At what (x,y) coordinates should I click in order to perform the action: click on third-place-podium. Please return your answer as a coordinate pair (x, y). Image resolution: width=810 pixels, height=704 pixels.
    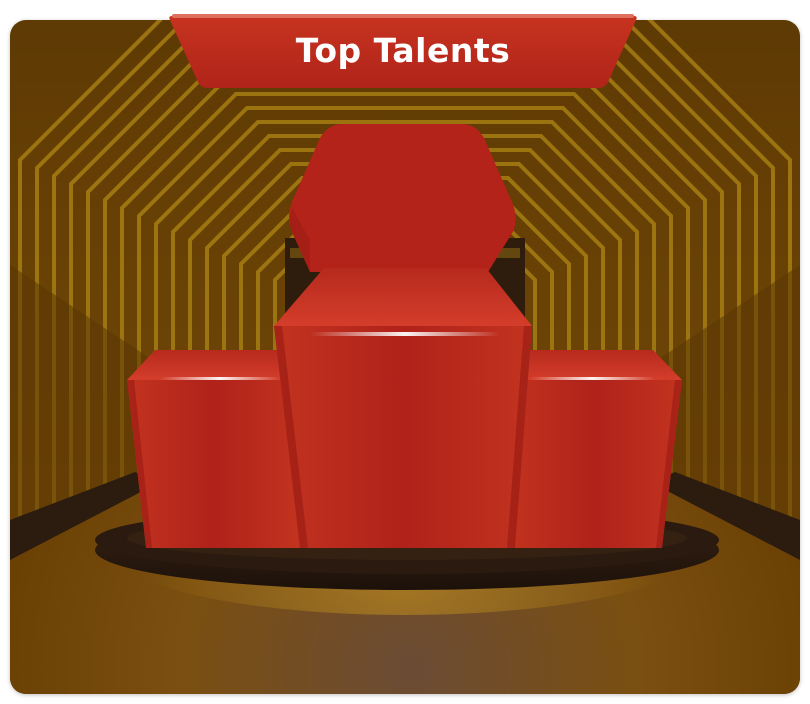
    Looking at the image, I should click on (594, 449).